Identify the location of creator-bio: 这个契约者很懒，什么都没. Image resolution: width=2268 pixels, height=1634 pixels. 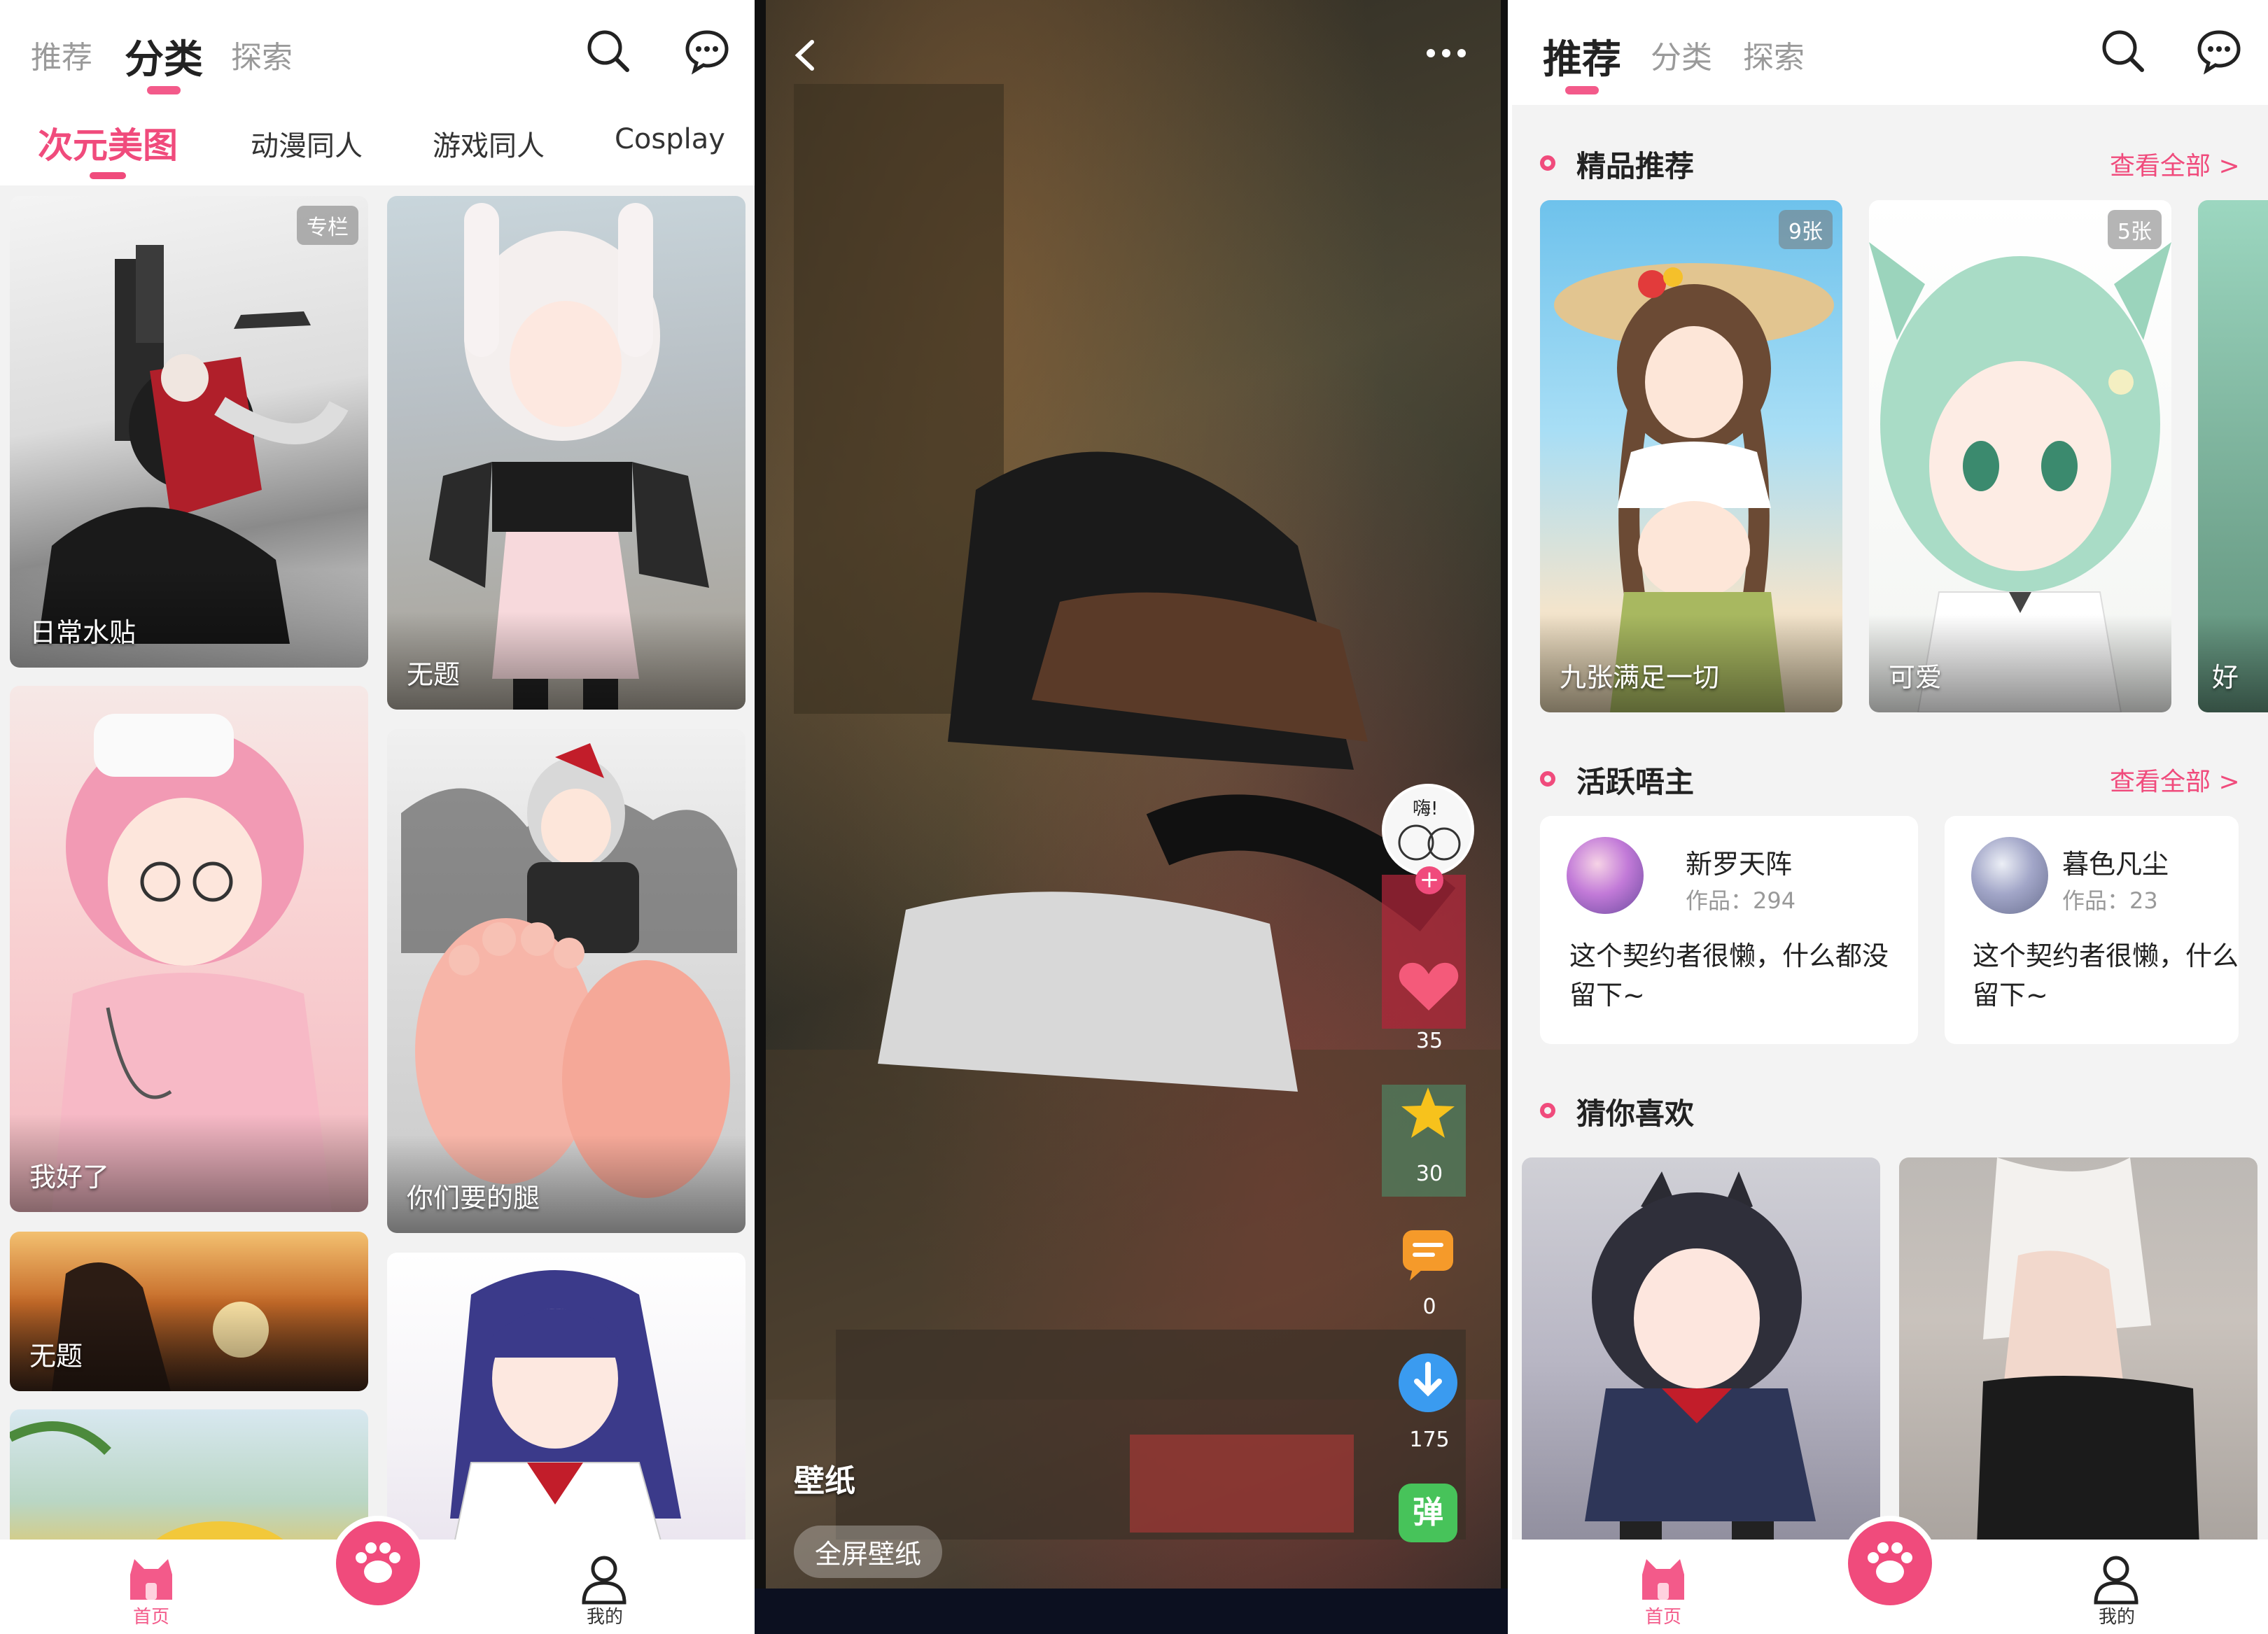
(1729, 956).